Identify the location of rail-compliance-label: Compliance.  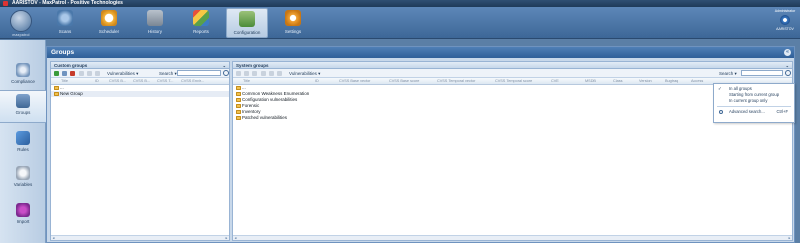
(23, 81).